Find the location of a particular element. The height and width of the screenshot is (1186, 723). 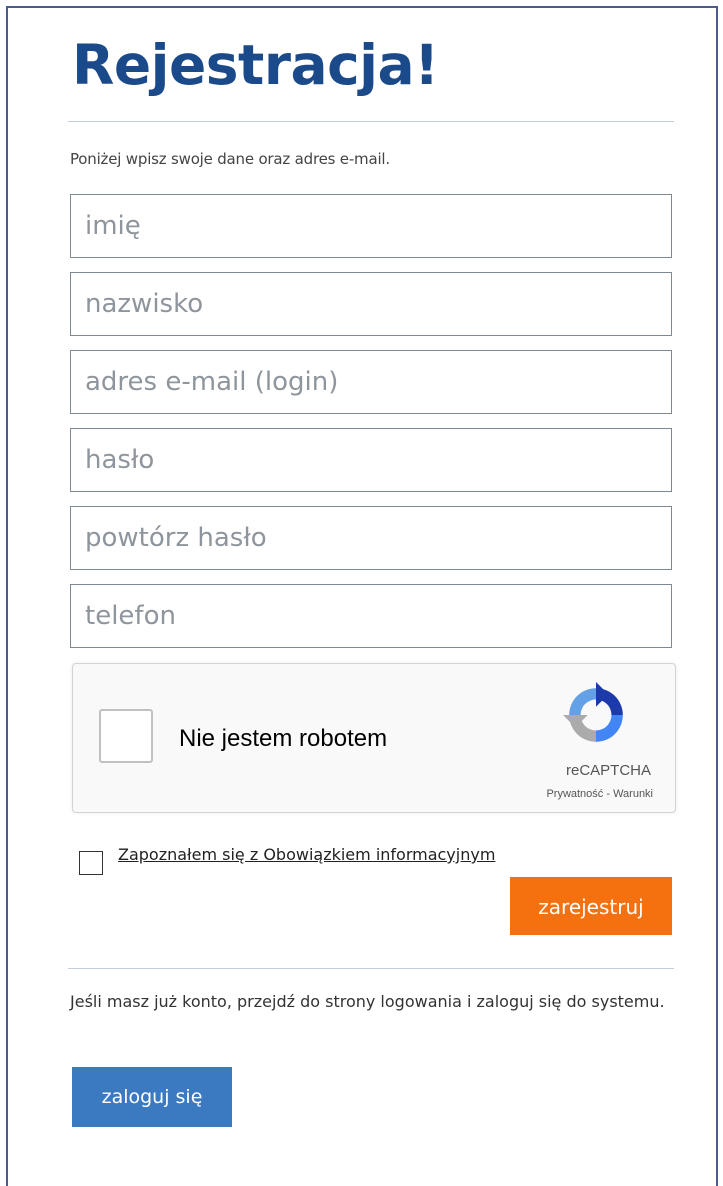

phone-input is located at coordinates (371, 616).